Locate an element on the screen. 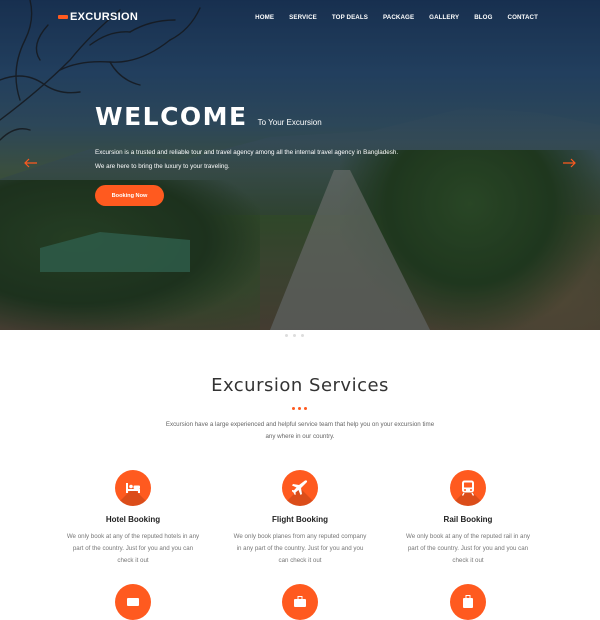 This screenshot has height=620, width=600. arrow-left-icon is located at coordinates (31, 163).